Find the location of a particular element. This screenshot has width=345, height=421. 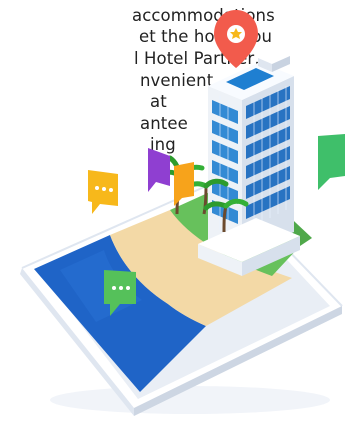

illustration-shadow is located at coordinates (190, 400).